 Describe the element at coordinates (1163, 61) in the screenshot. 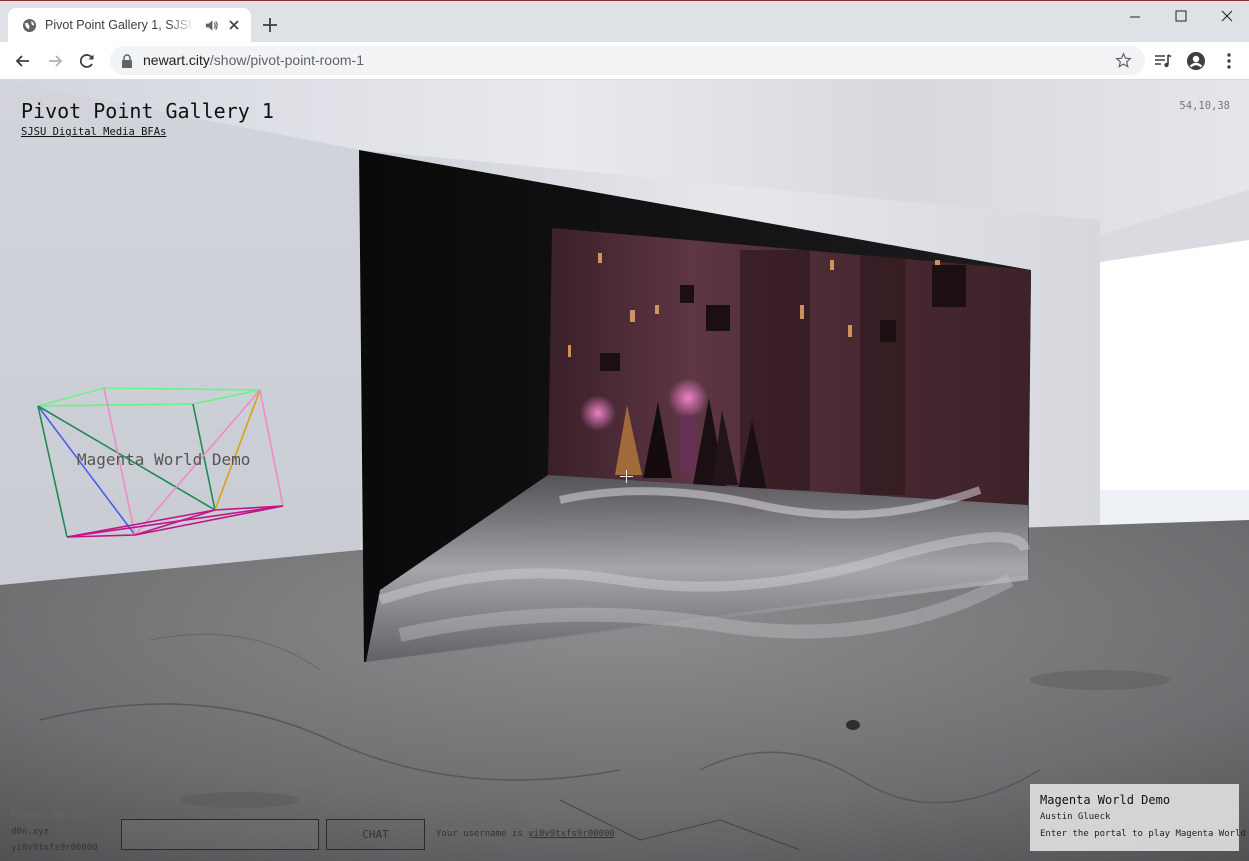

I see `media-controls-icon` at that location.